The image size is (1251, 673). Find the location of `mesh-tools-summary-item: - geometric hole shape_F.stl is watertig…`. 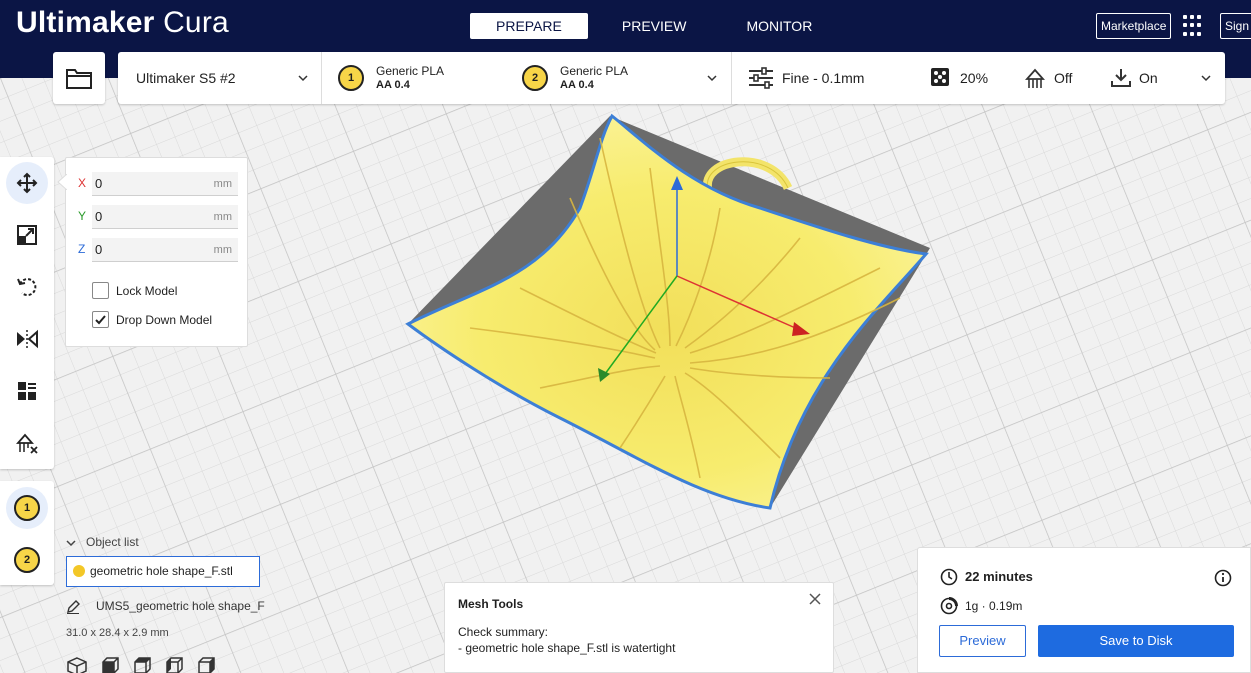

mesh-tools-summary-item: - geometric hole shape_F.stl is watertig… is located at coordinates (567, 648).